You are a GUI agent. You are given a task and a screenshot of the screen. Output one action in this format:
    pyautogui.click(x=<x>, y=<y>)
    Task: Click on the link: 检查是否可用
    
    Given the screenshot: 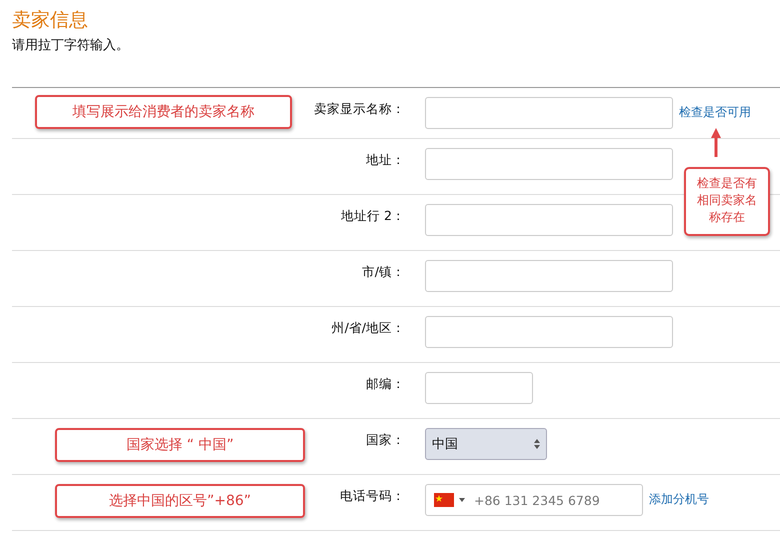 What is the action you would take?
    pyautogui.click(x=715, y=109)
    